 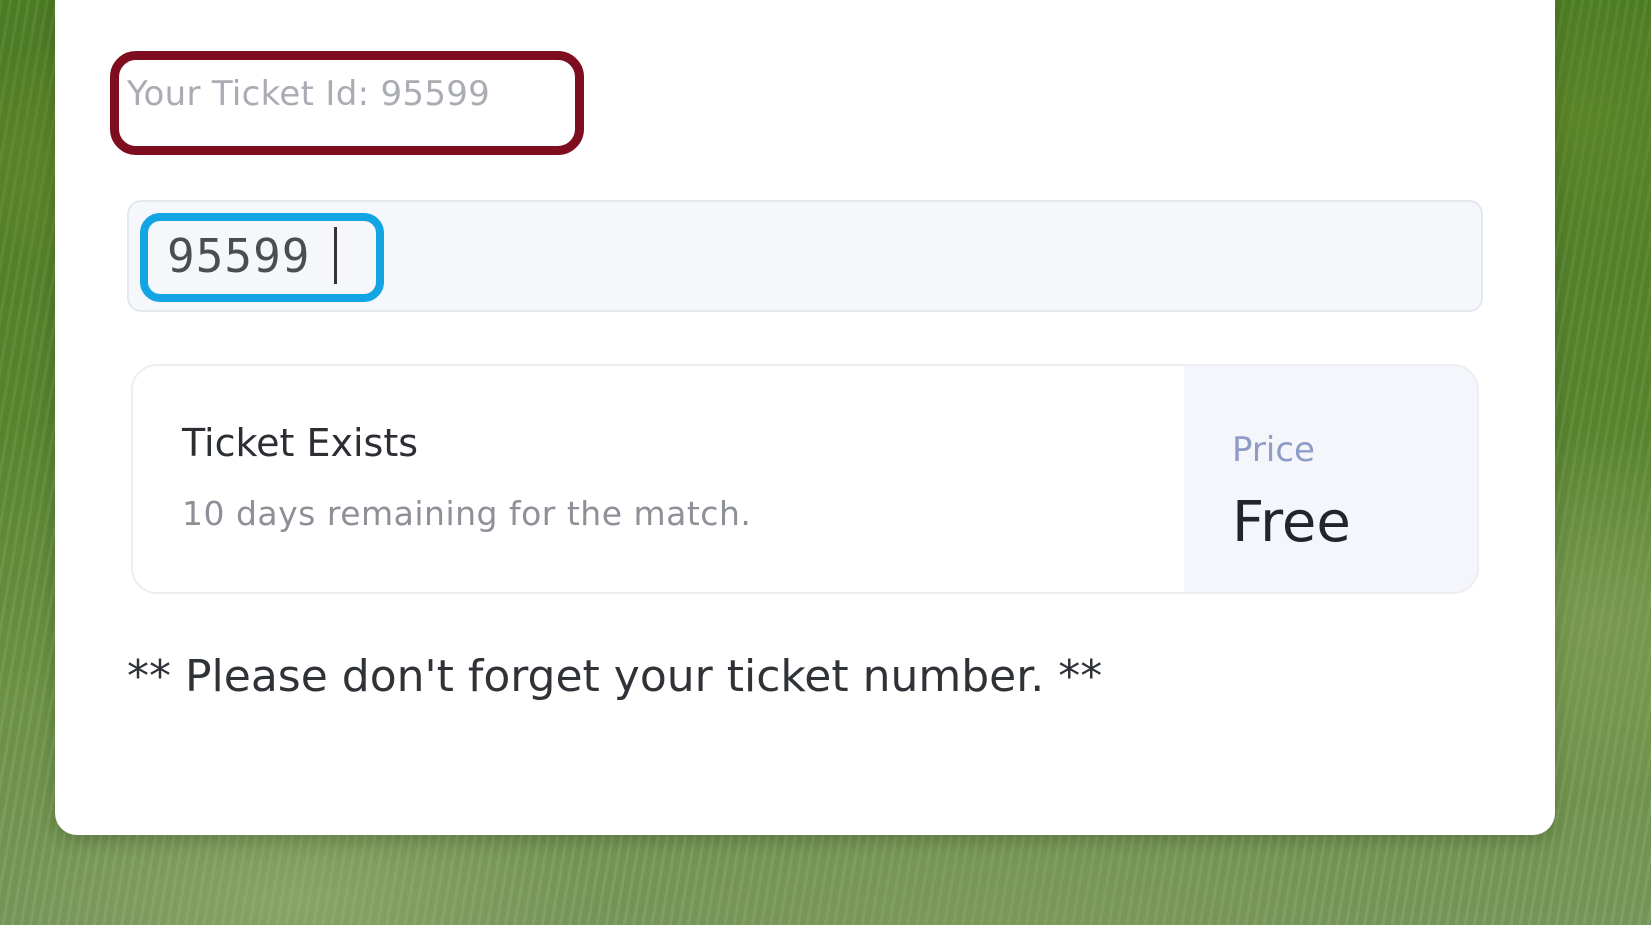 I want to click on text-caret, so click(x=335, y=255).